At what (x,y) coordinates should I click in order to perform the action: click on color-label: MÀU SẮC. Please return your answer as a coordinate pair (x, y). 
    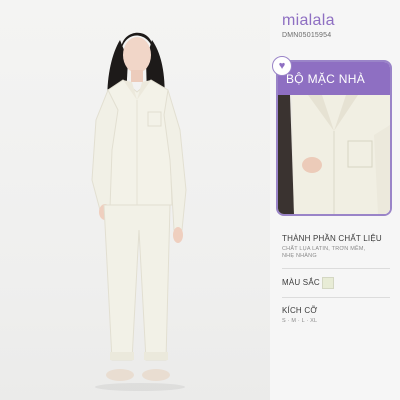
    Looking at the image, I should click on (301, 282).